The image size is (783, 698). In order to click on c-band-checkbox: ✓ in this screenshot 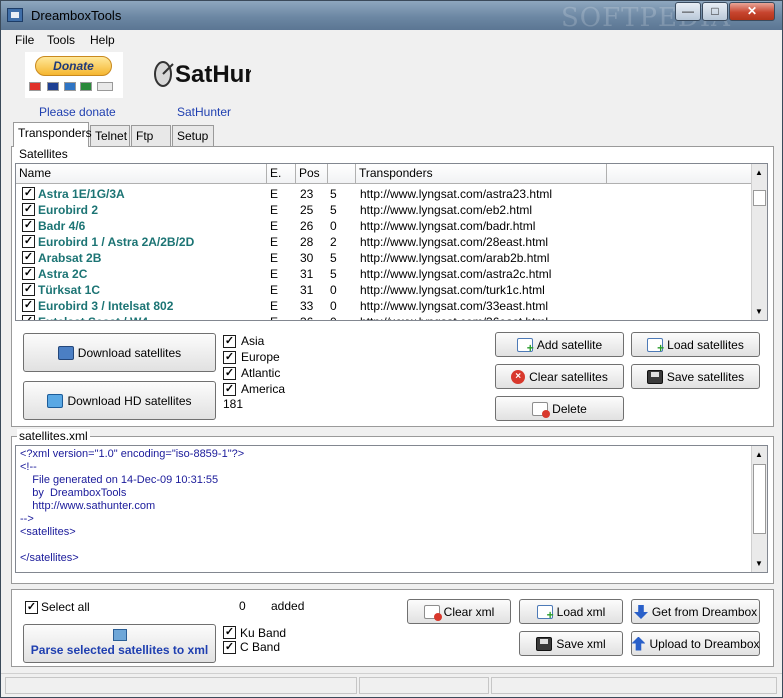, I will do `click(229, 647)`.